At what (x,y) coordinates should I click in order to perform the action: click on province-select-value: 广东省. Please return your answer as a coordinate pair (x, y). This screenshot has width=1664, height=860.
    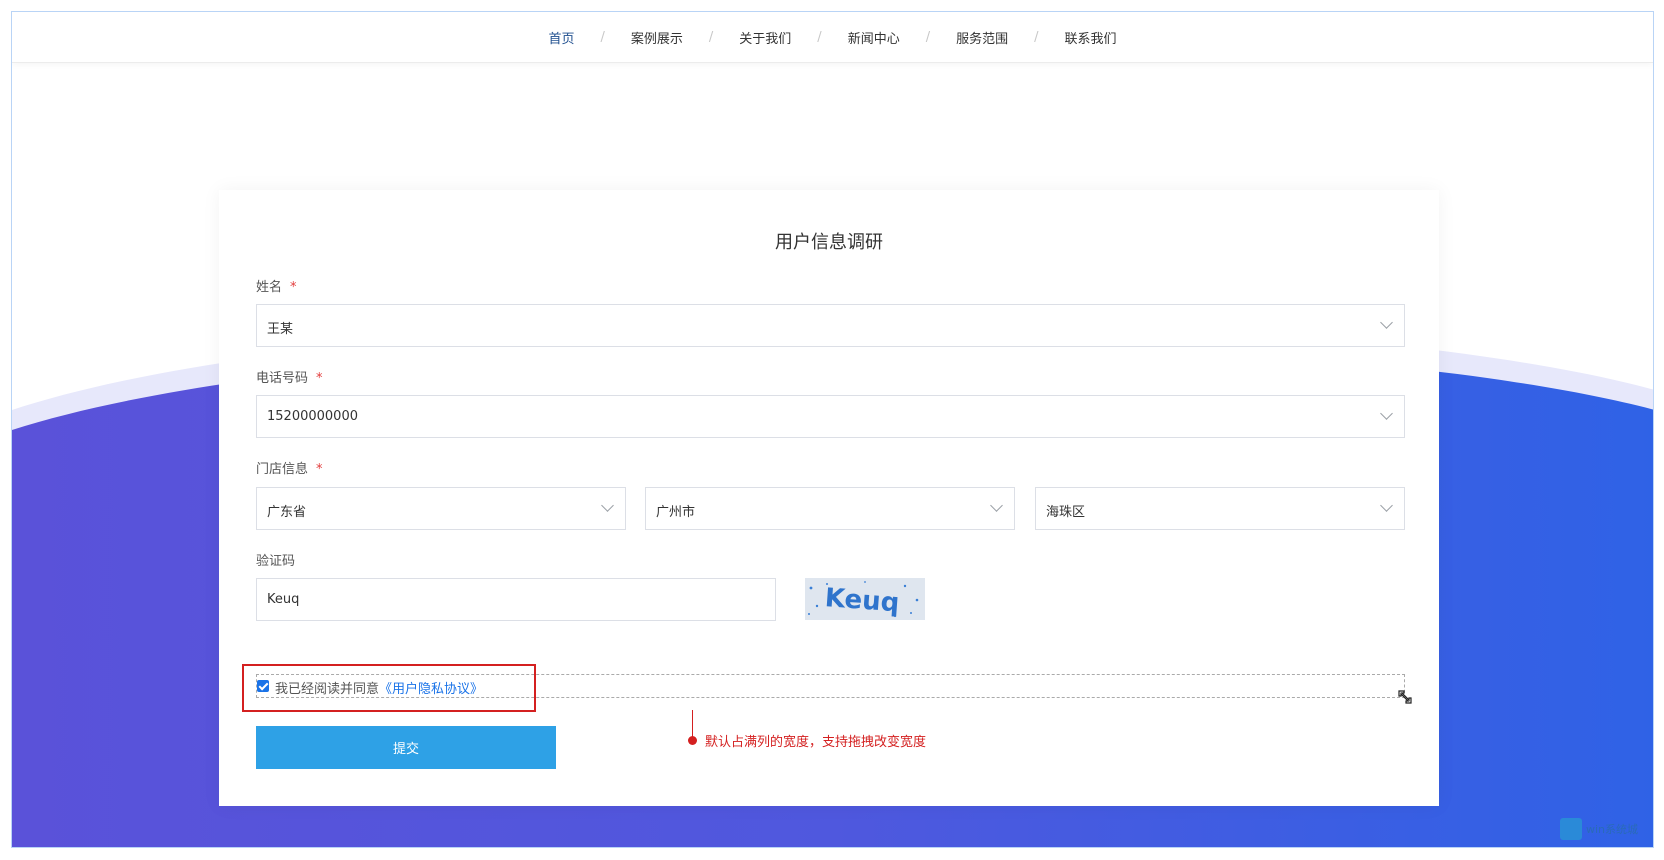
    Looking at the image, I should click on (287, 512).